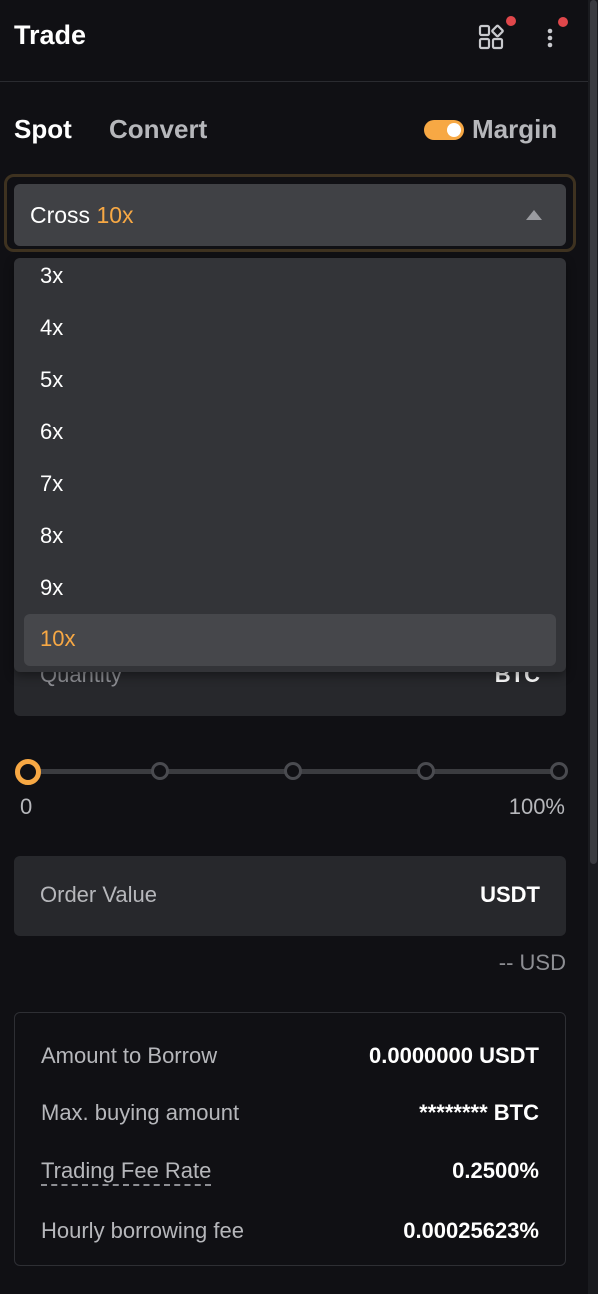  What do you see at coordinates (290, 440) in the screenshot?
I see `leverage-option-6x: 6x` at bounding box center [290, 440].